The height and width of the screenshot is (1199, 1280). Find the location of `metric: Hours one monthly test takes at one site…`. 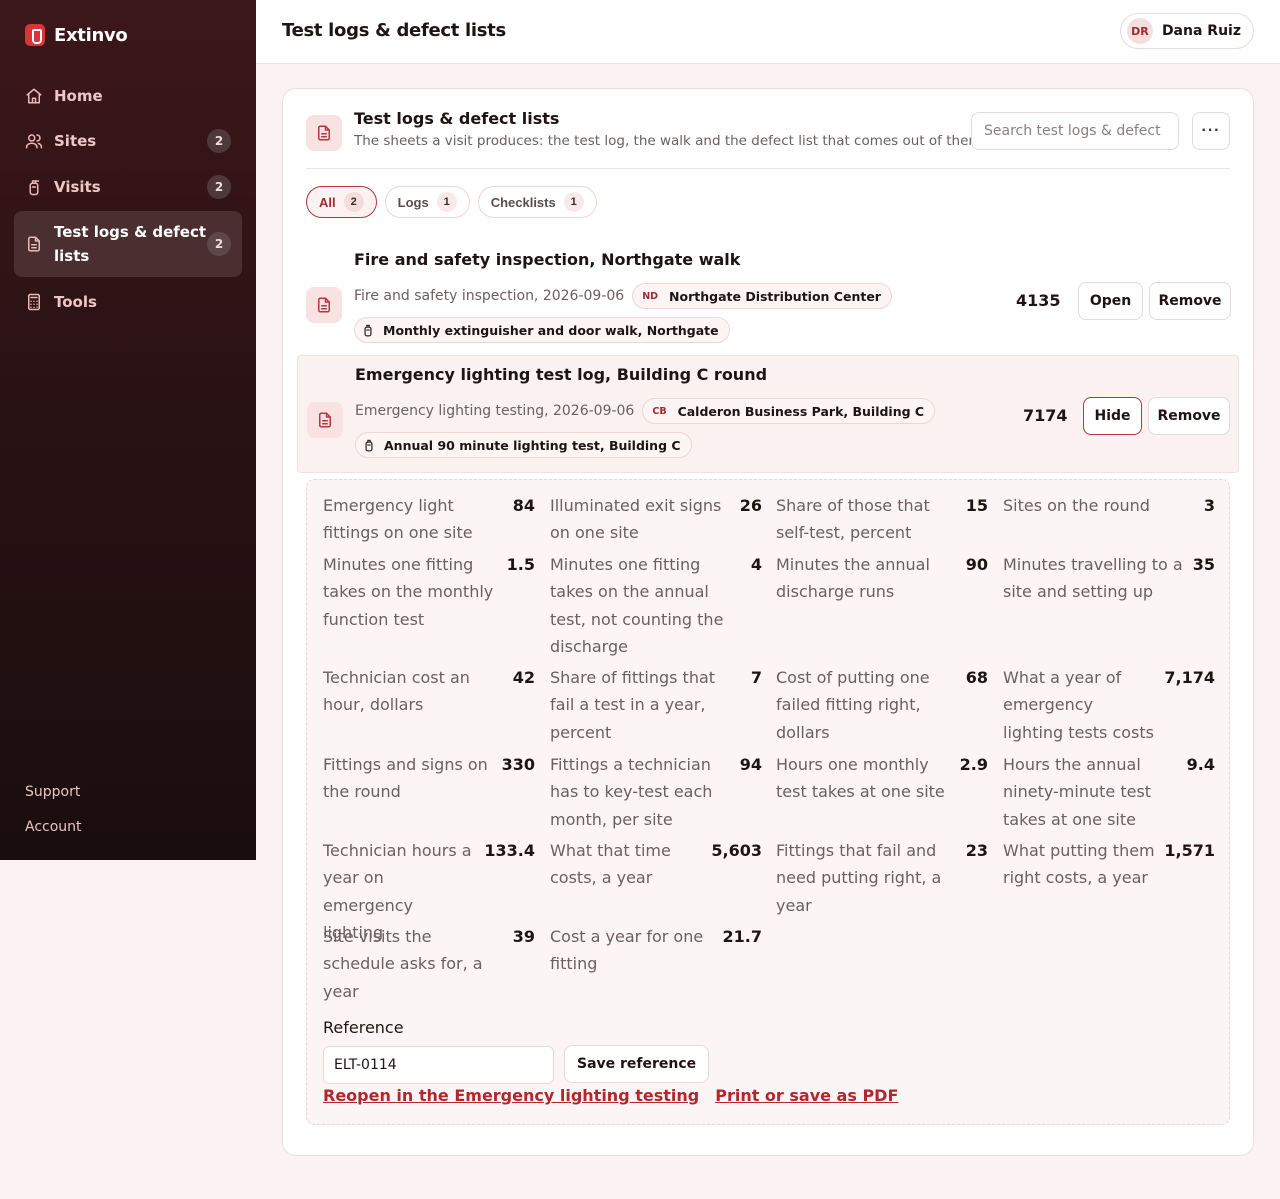

metric: Hours one monthly test takes at one site… is located at coordinates (882, 778).